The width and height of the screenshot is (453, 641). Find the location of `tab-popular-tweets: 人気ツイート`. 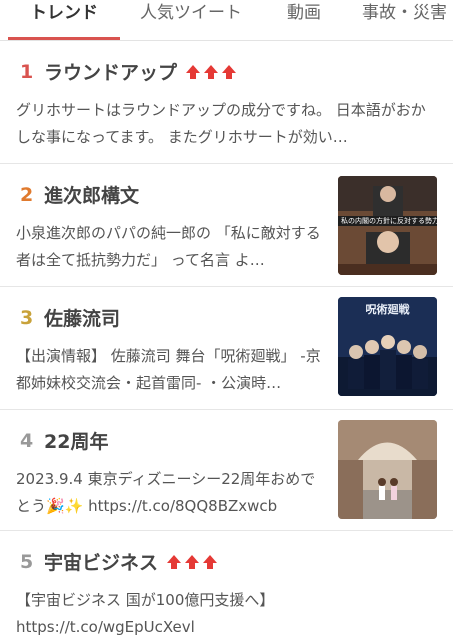

tab-popular-tweets: 人気ツイート is located at coordinates (191, 20).